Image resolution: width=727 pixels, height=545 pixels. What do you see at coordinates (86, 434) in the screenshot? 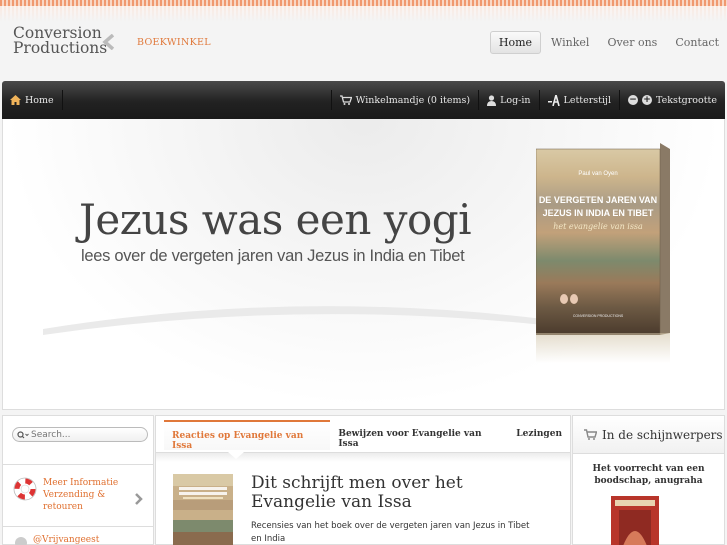
I see `search-input` at bounding box center [86, 434].